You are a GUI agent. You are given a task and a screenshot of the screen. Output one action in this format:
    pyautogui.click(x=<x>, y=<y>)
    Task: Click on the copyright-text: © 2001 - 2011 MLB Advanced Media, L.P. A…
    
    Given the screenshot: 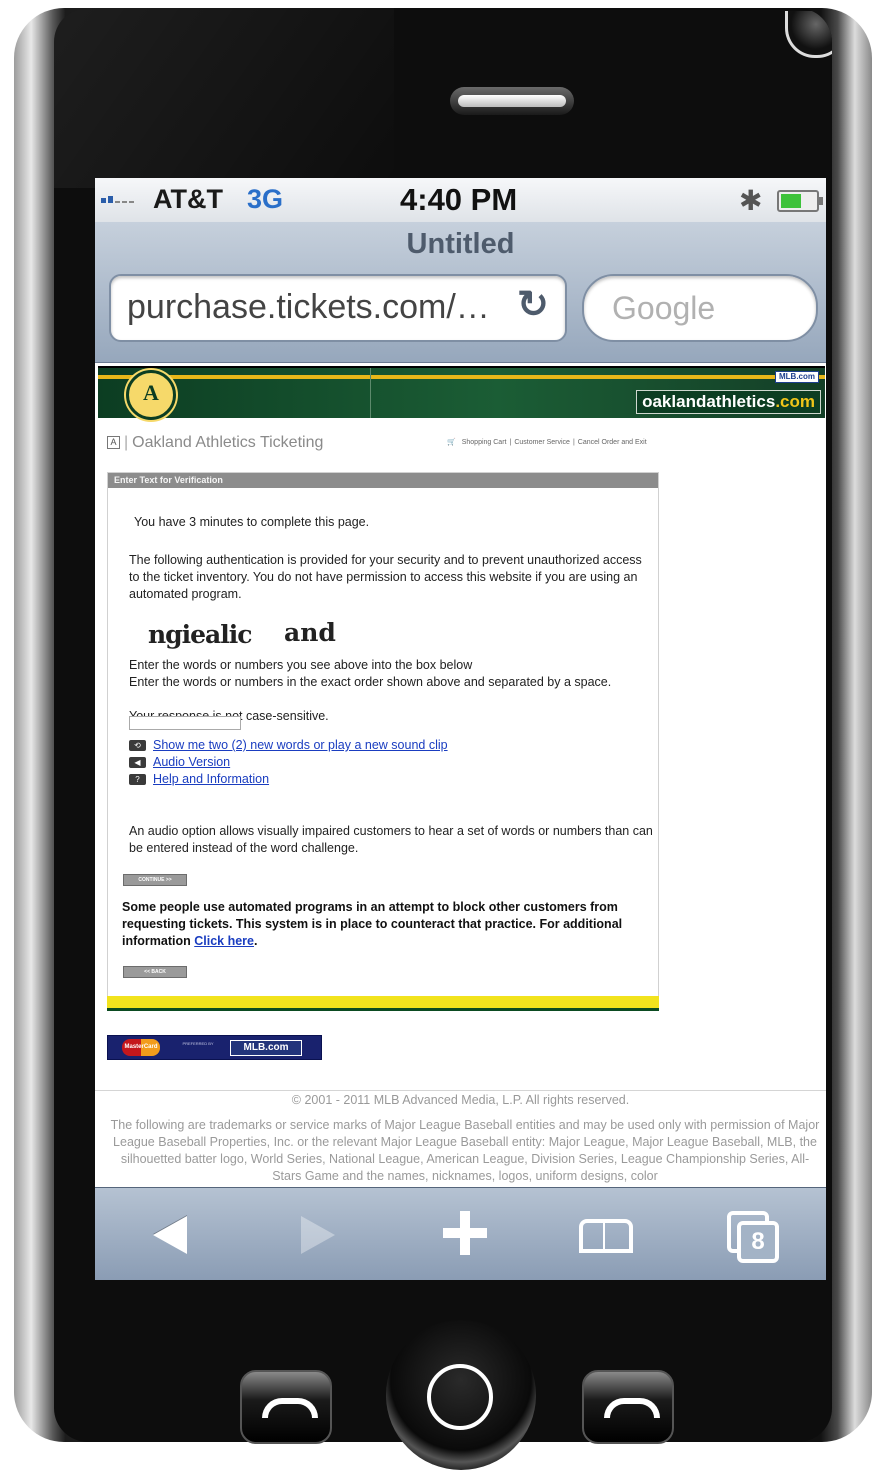 What is the action you would take?
    pyautogui.click(x=460, y=1100)
    